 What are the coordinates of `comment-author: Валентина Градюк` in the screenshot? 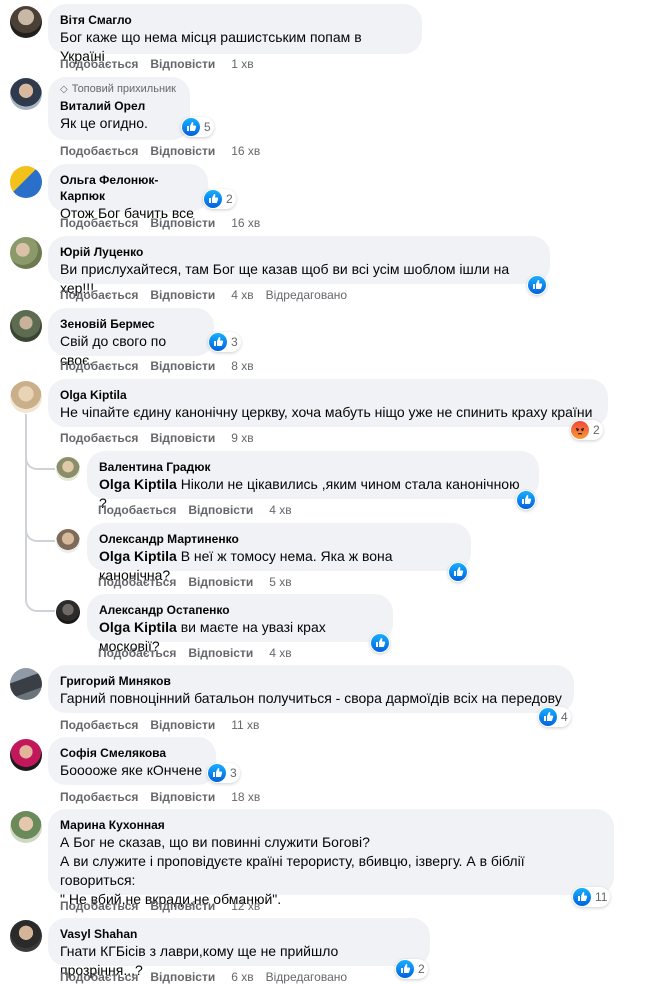 It's located at (313, 467).